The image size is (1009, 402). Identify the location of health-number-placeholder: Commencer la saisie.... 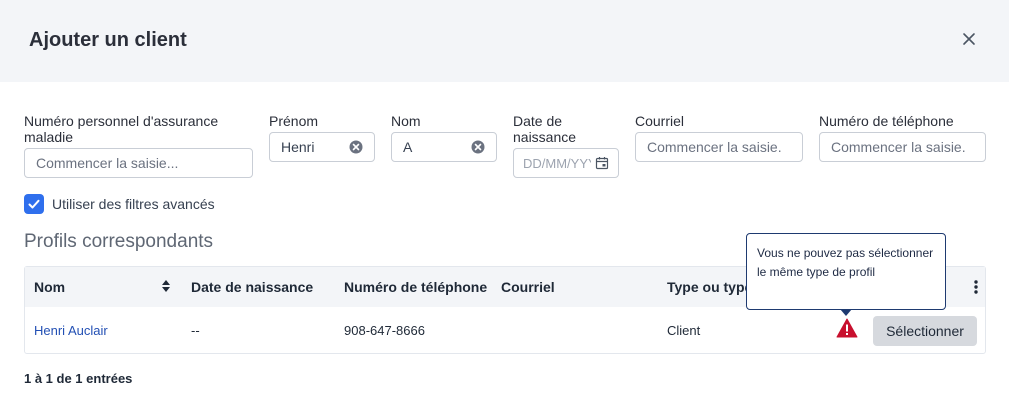
(107, 163).